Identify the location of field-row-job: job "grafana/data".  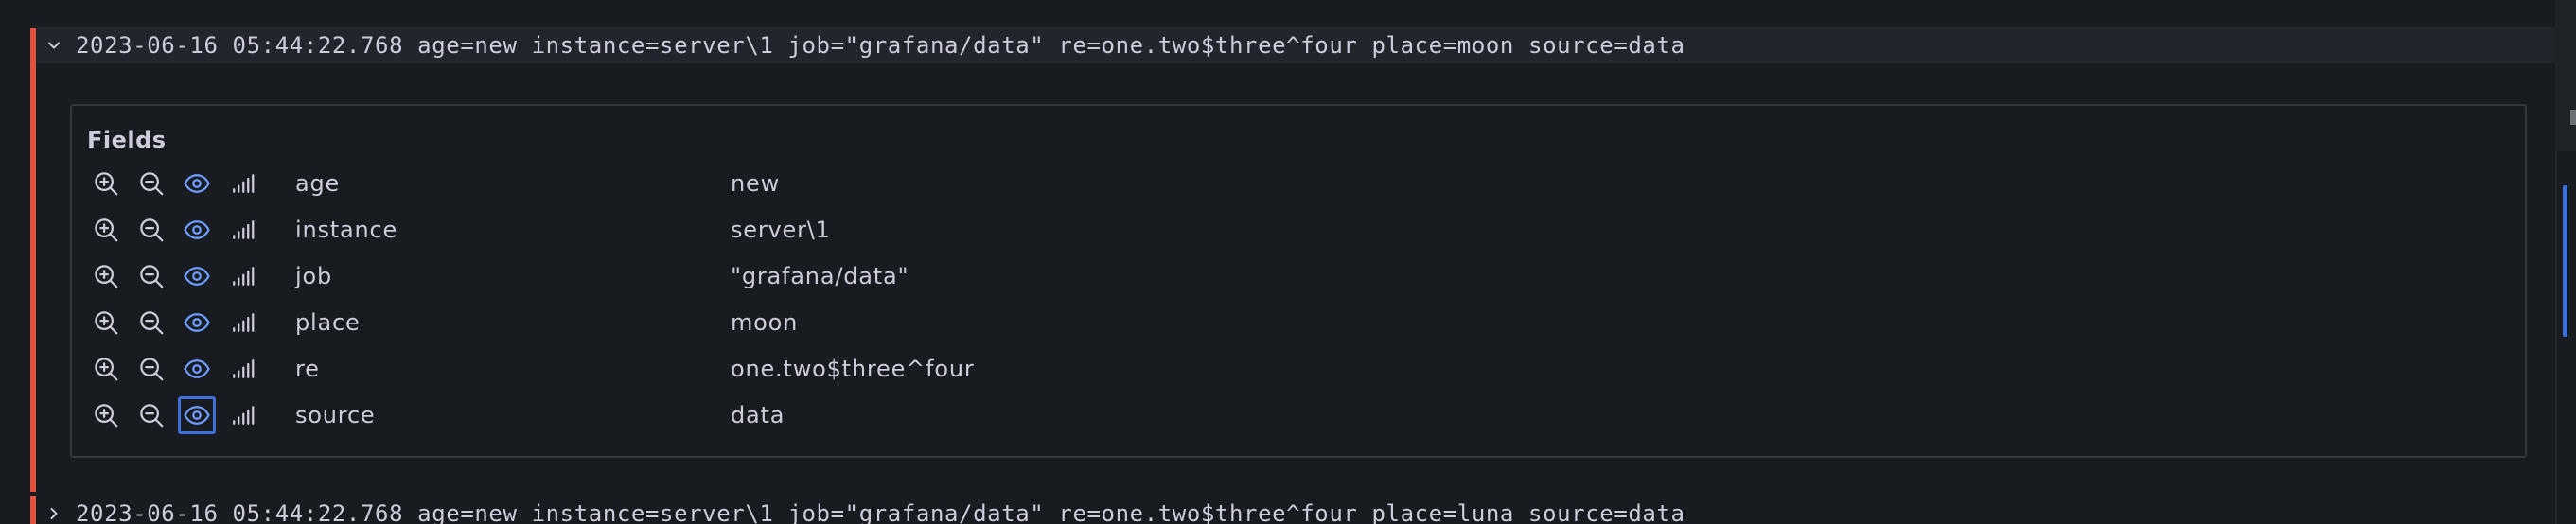
(1298, 276).